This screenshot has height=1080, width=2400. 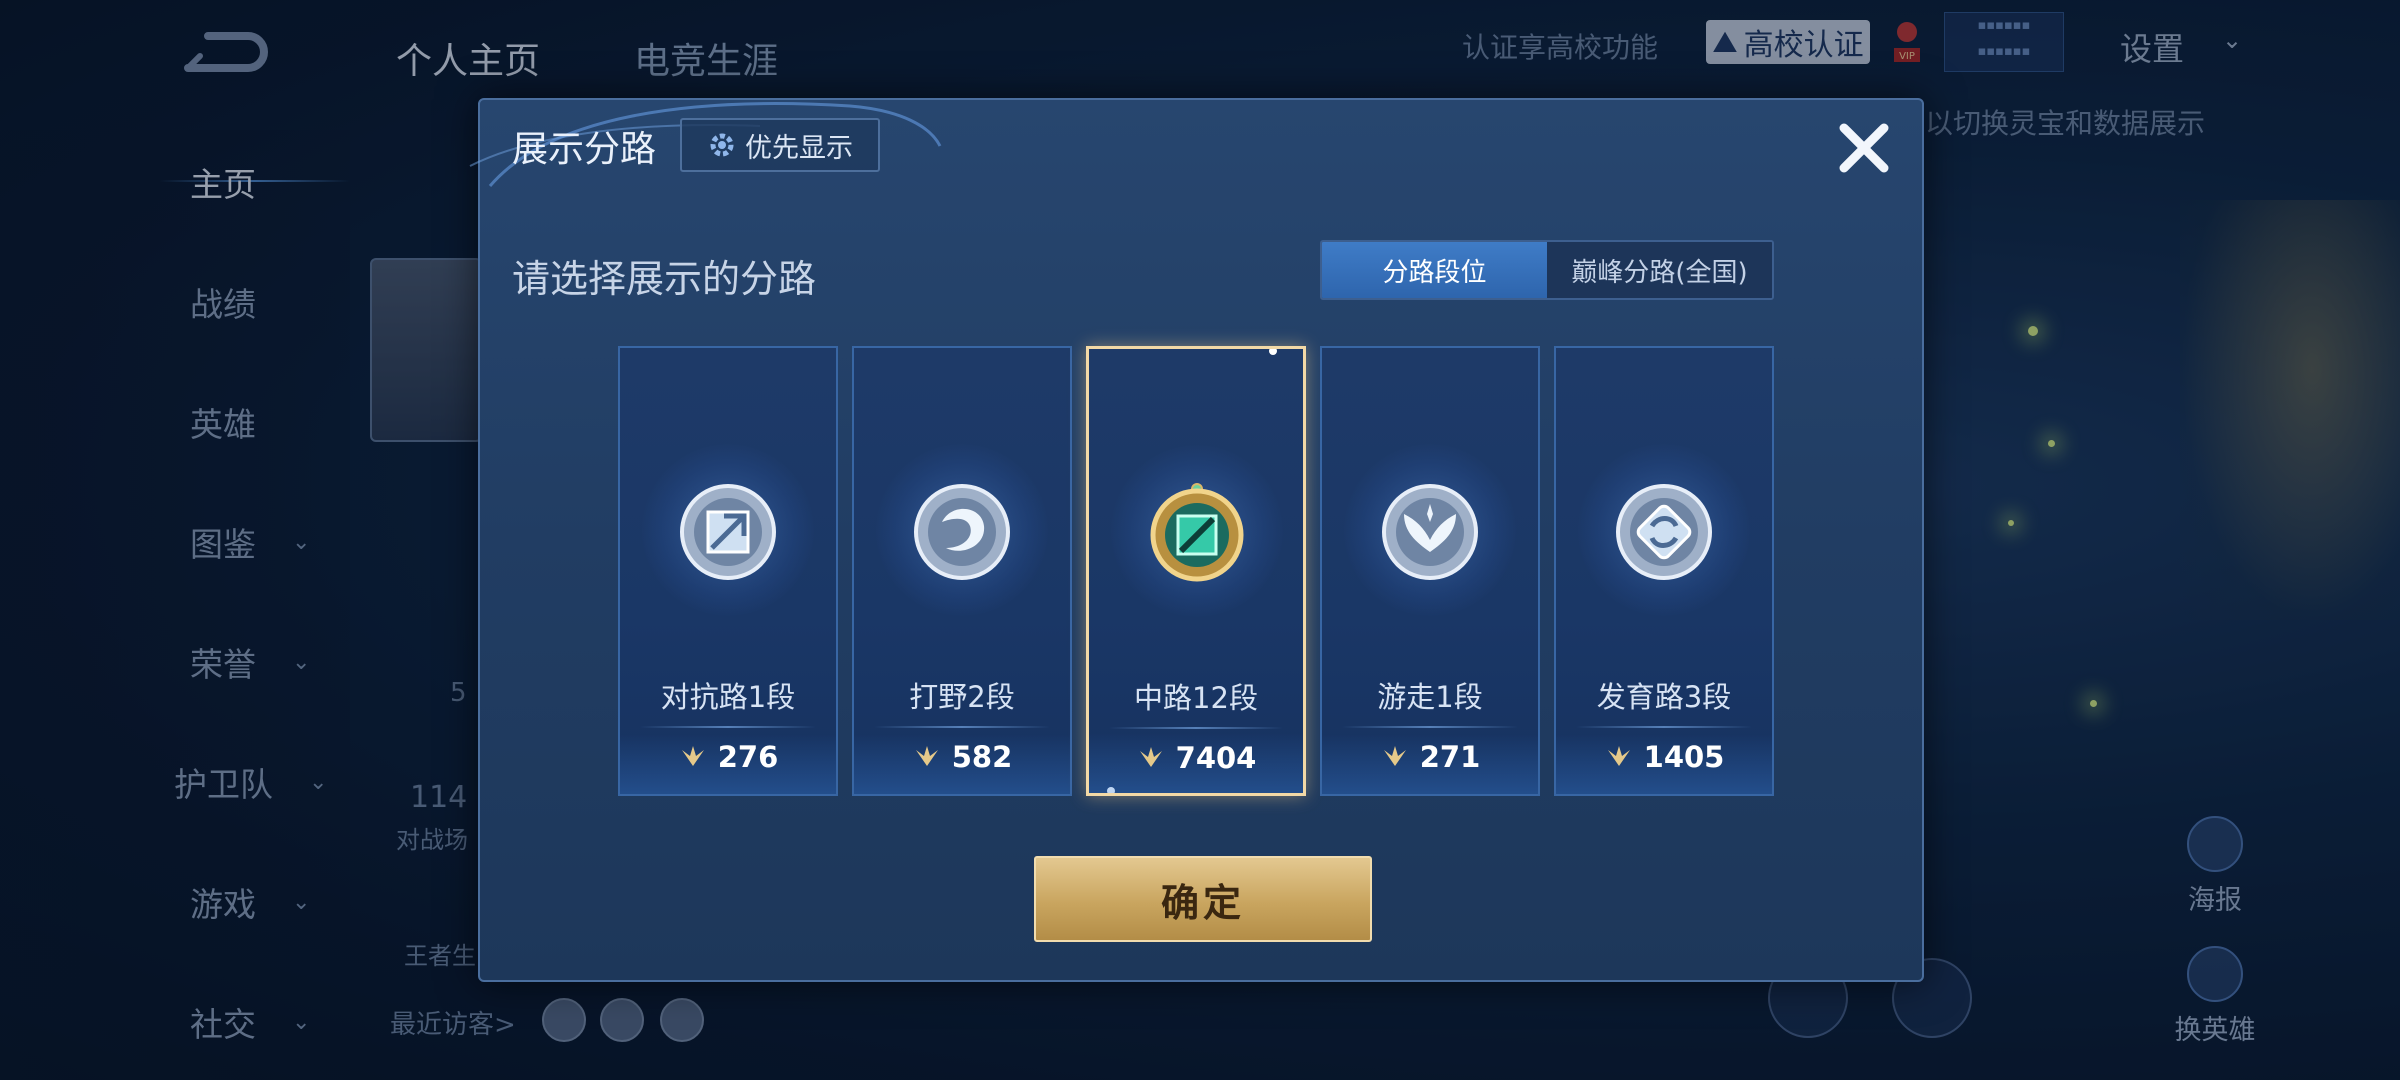 What do you see at coordinates (1430, 757) in the screenshot?
I see `lane-score: 271` at bounding box center [1430, 757].